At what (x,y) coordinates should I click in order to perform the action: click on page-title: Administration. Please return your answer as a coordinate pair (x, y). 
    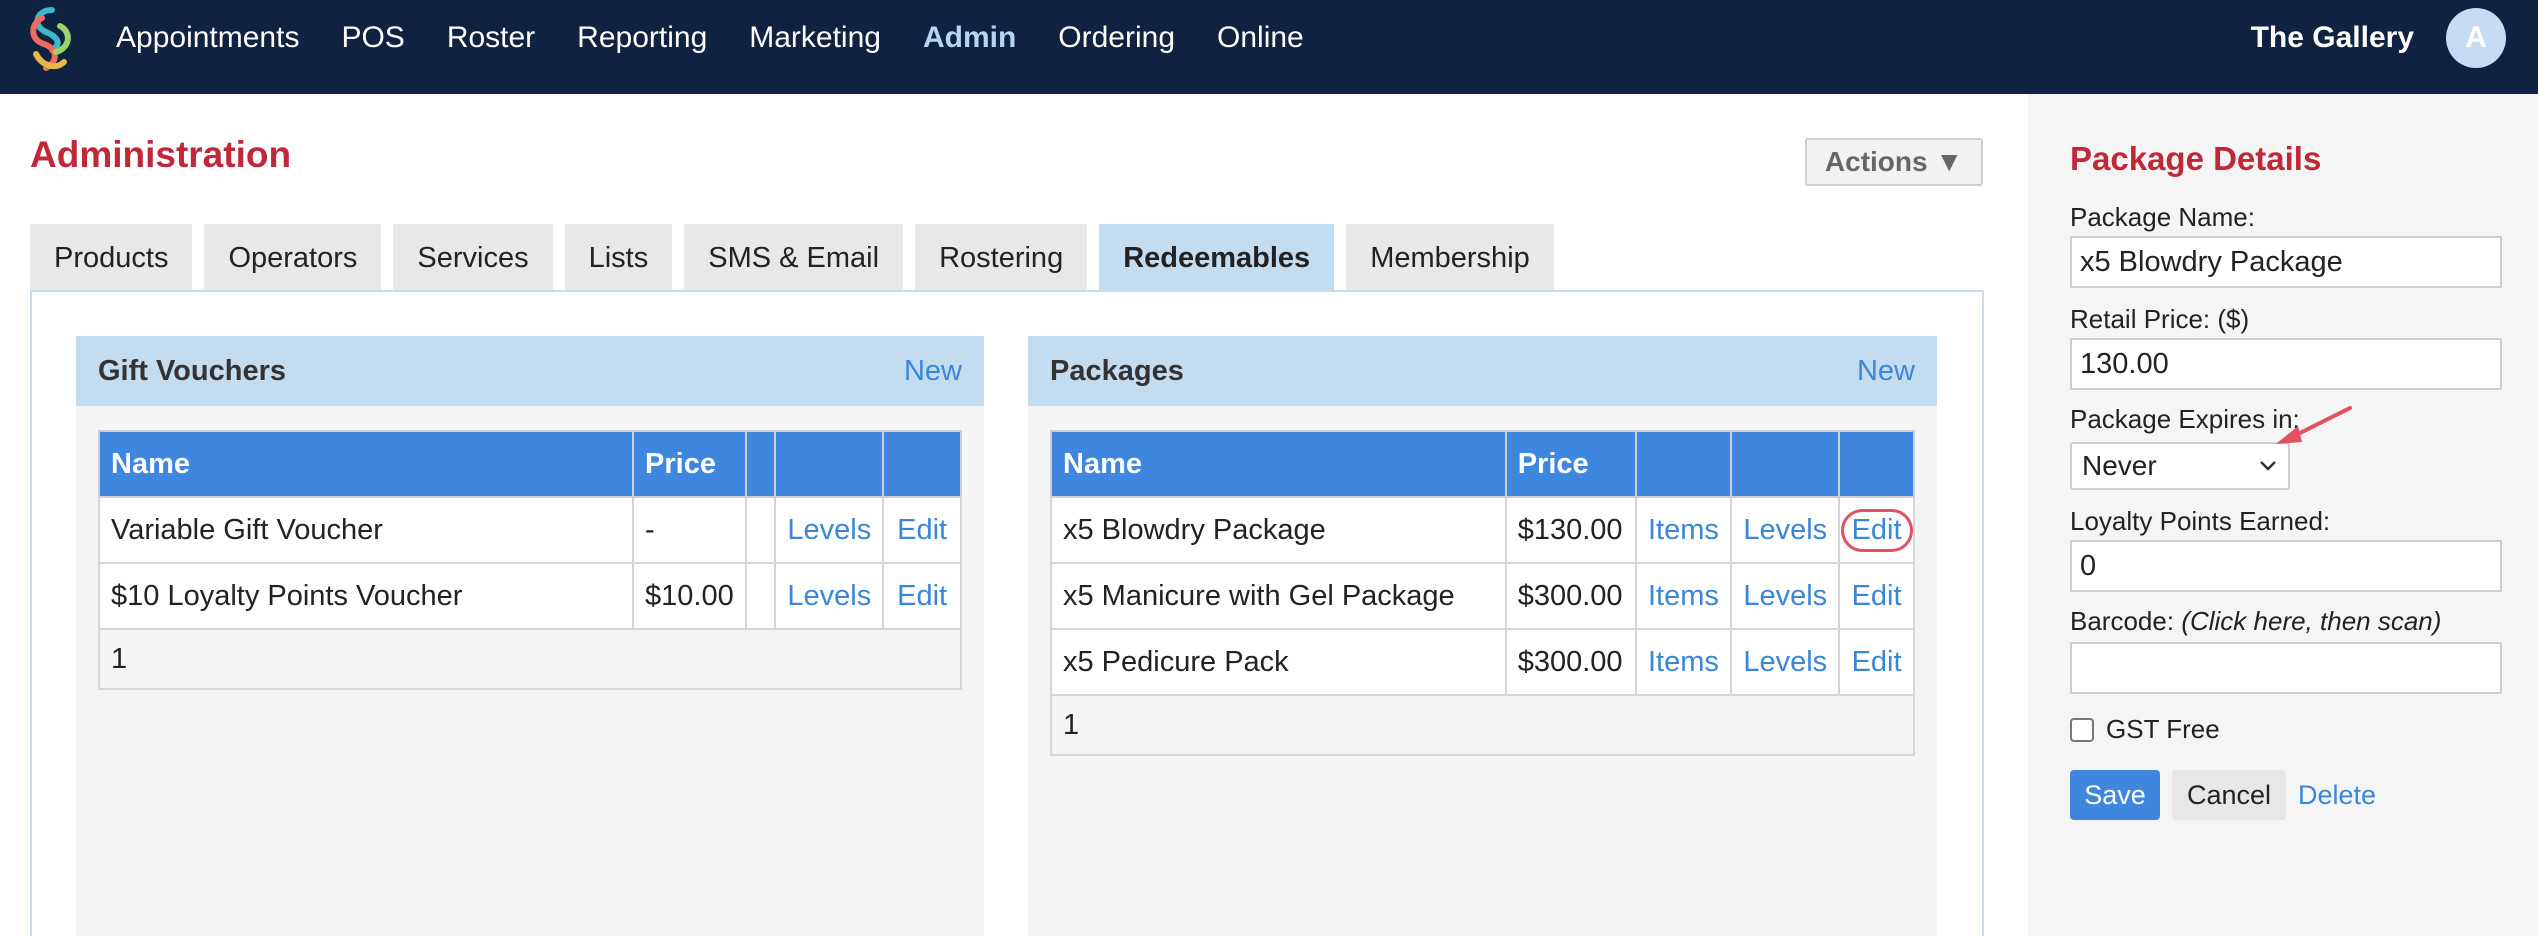
    Looking at the image, I should click on (161, 154).